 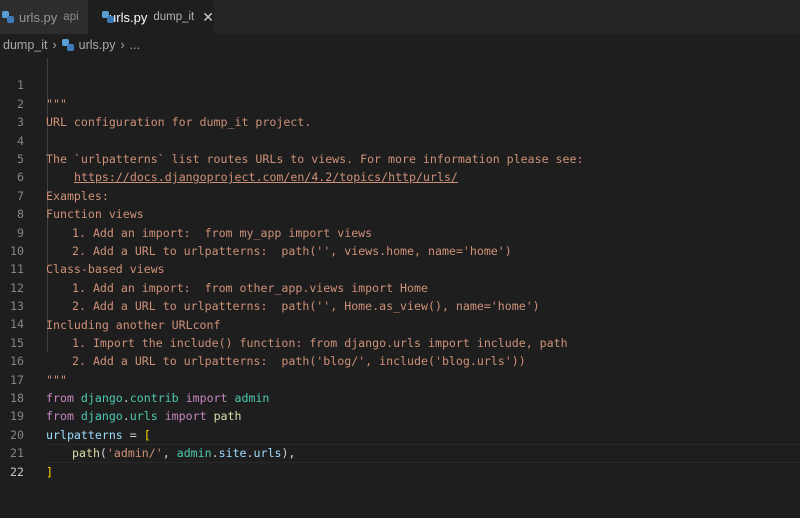 I want to click on tab-urls-py-api: urls.py api, so click(x=44, y=17).